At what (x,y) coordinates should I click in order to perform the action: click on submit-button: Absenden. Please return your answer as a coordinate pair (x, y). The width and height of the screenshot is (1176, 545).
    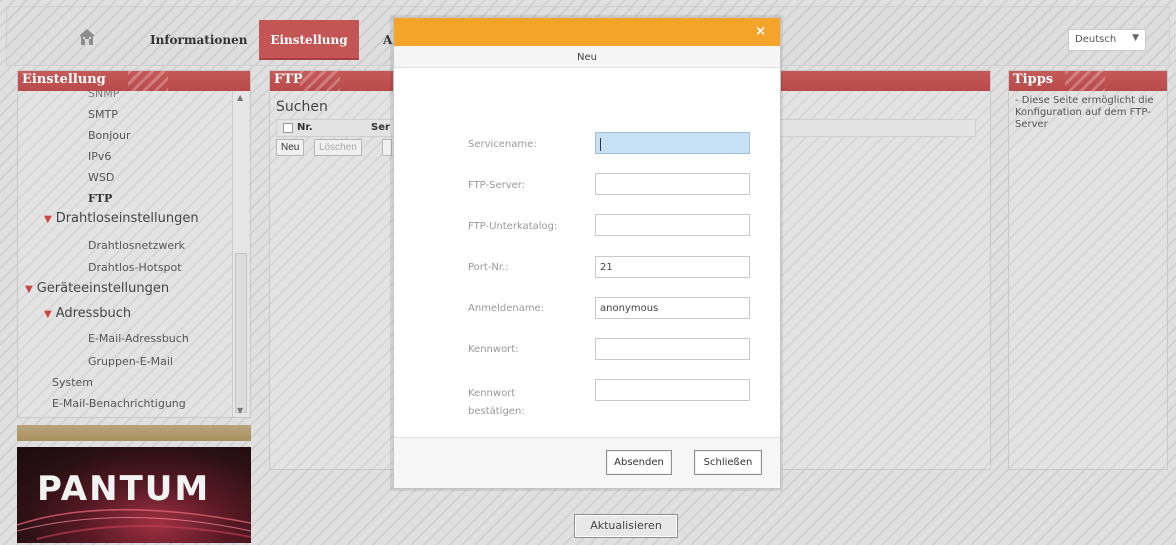
    Looking at the image, I should click on (639, 462).